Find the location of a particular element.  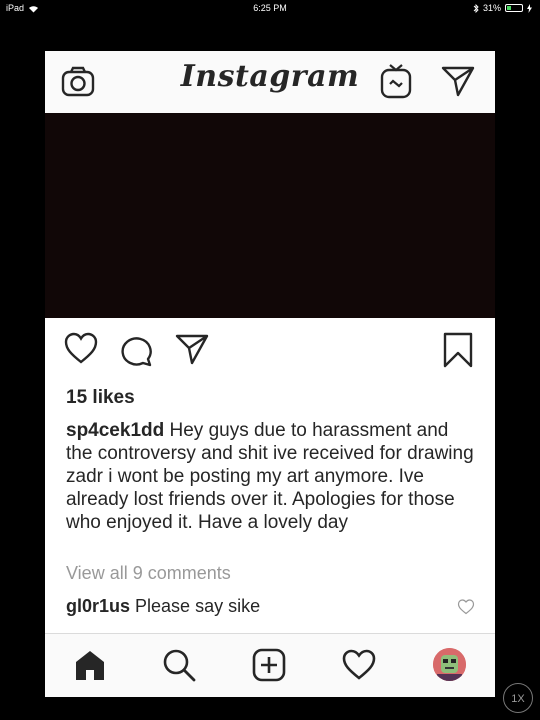

bottom-nav is located at coordinates (270, 665).